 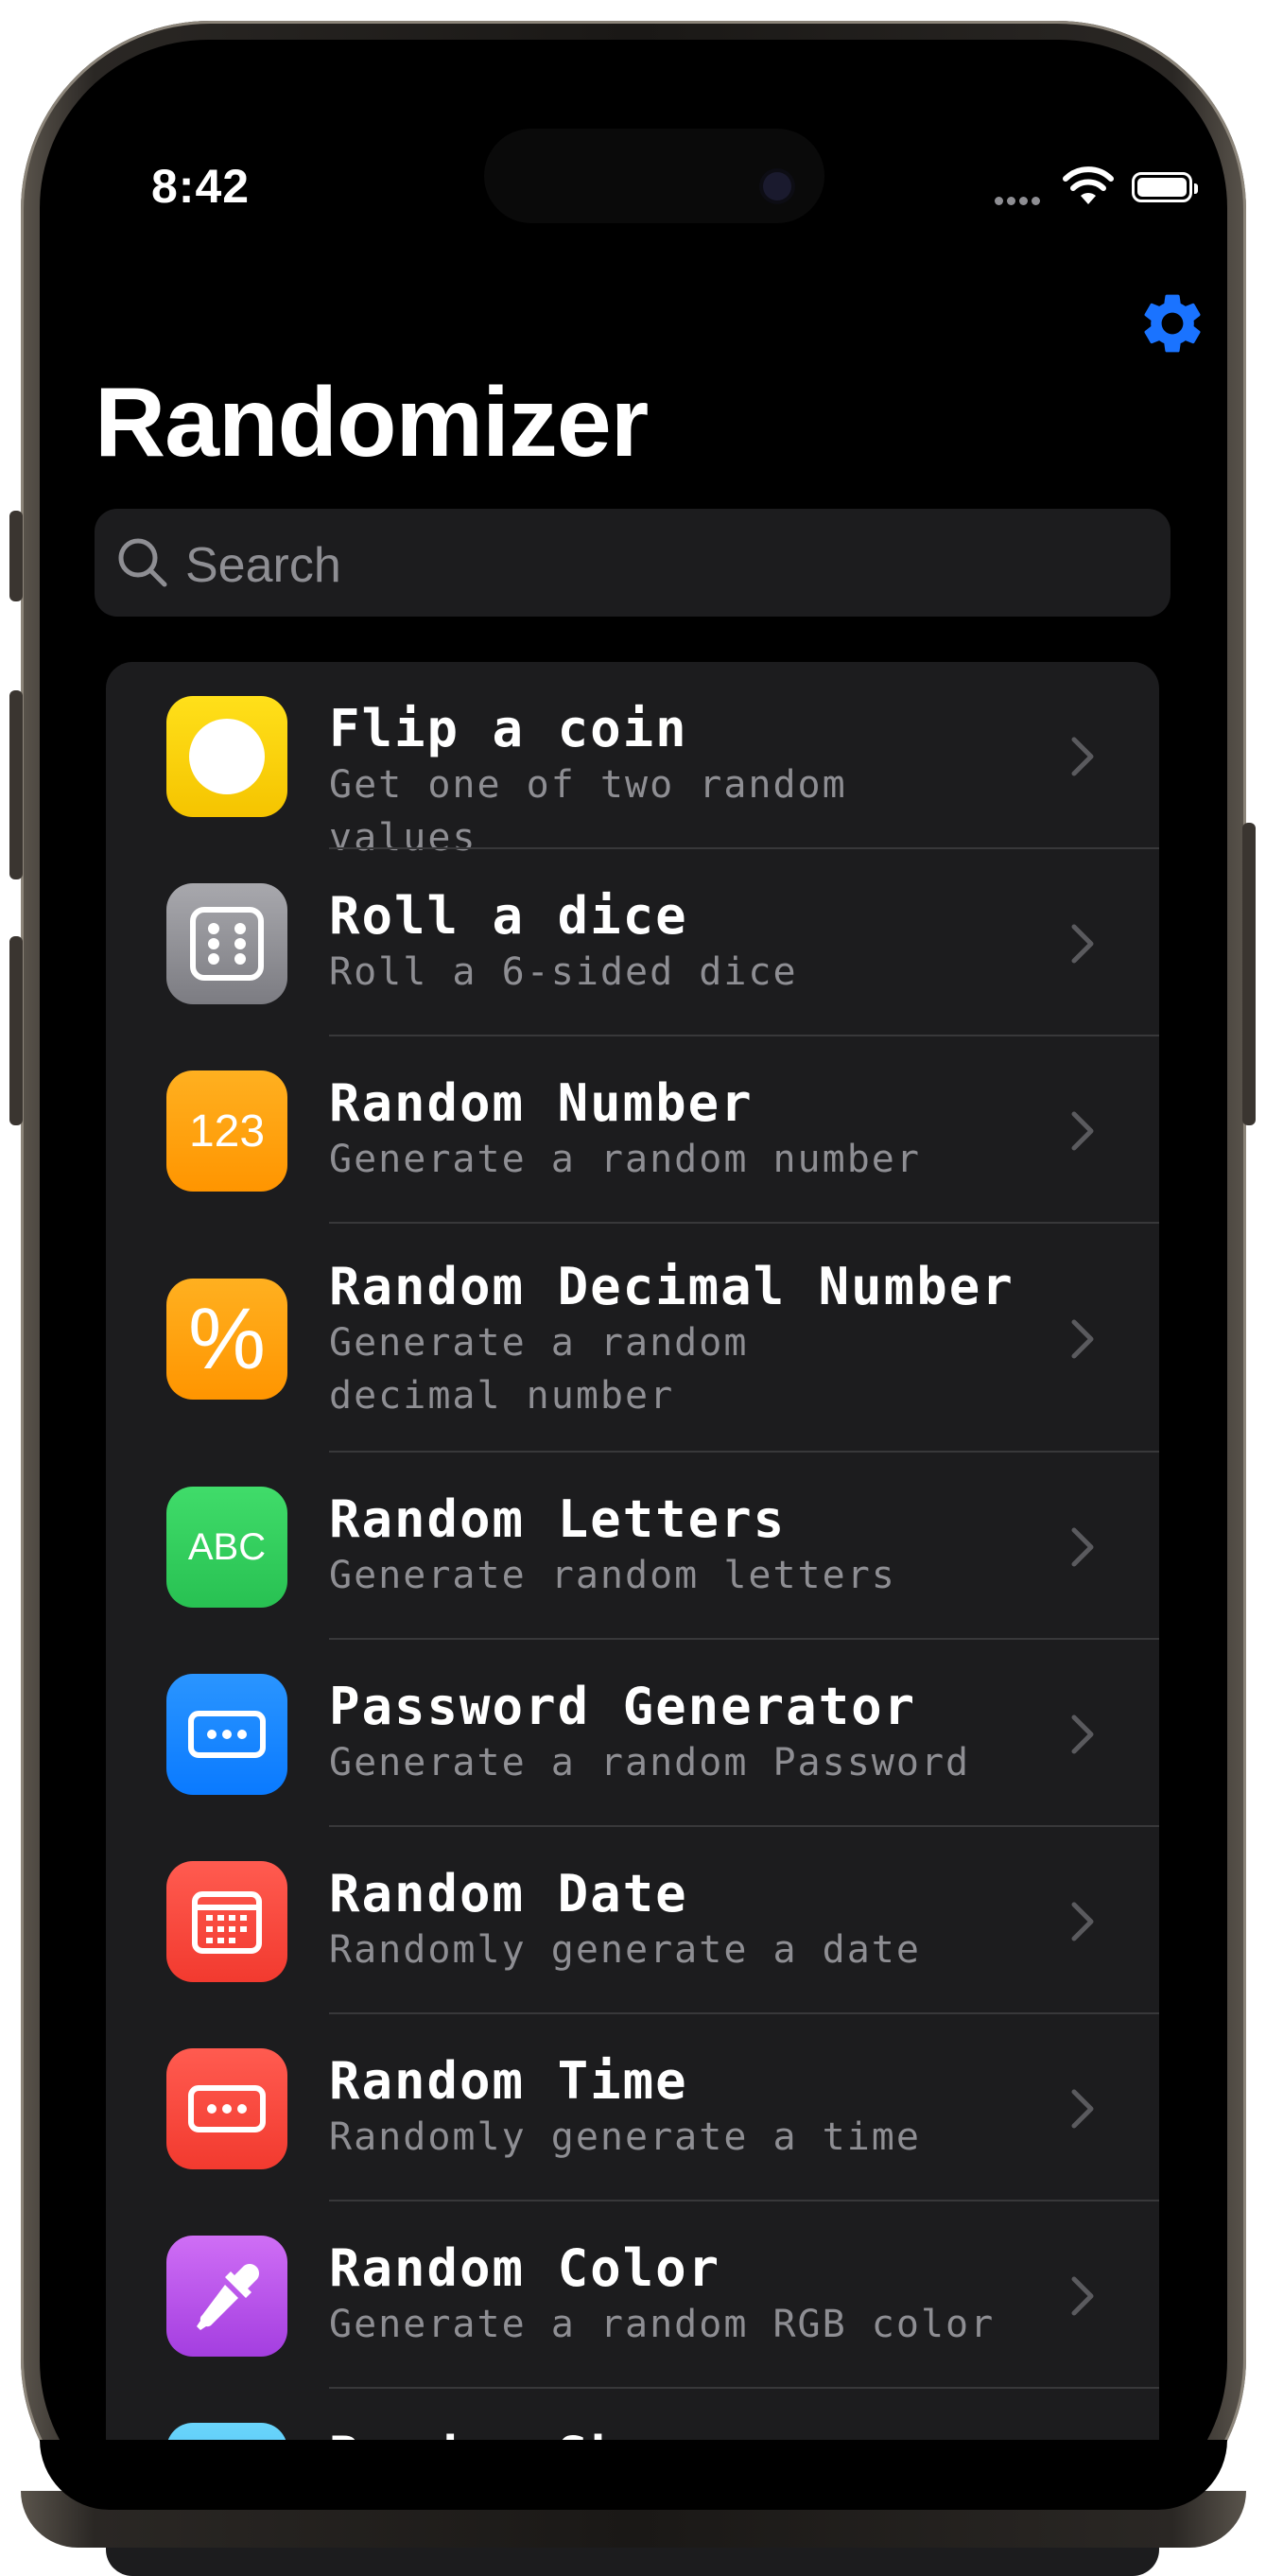 What do you see at coordinates (633, 563) in the screenshot?
I see `search-field: Search` at bounding box center [633, 563].